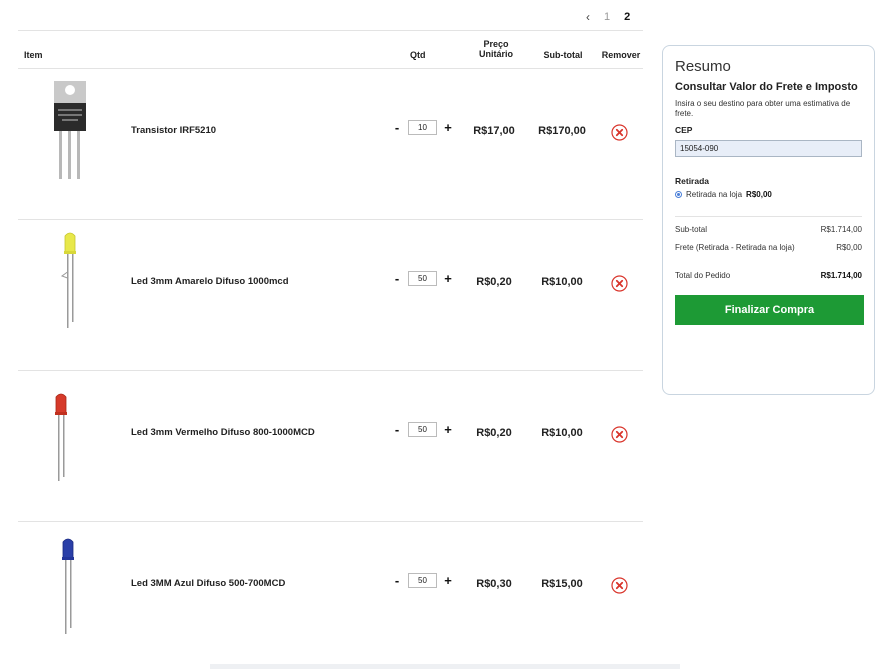 The width and height of the screenshot is (877, 672). Describe the element at coordinates (759, 194) in the screenshot. I see `pickup-option-price: R$0,00` at that location.